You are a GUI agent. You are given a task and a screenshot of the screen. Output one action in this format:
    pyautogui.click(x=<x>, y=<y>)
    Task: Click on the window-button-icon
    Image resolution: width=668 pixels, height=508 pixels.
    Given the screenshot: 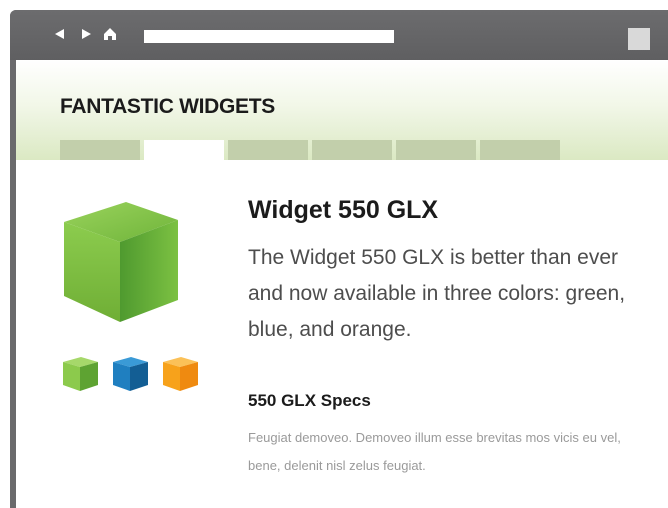 What is the action you would take?
    pyautogui.click(x=639, y=39)
    